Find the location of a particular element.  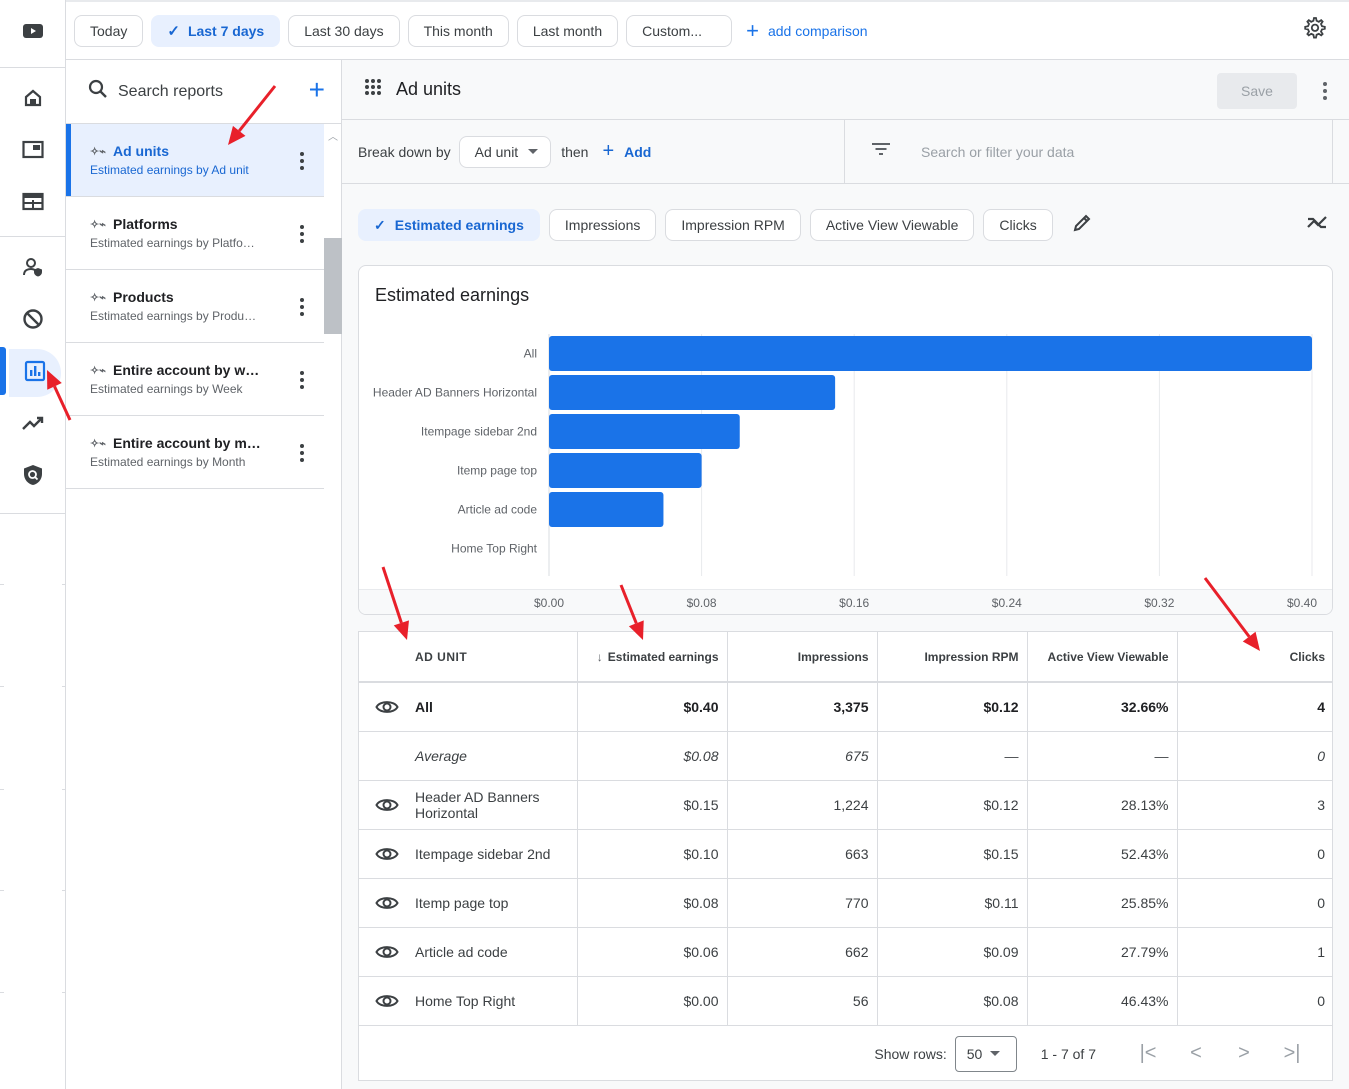

rail-item-home is located at coordinates (32, 100).